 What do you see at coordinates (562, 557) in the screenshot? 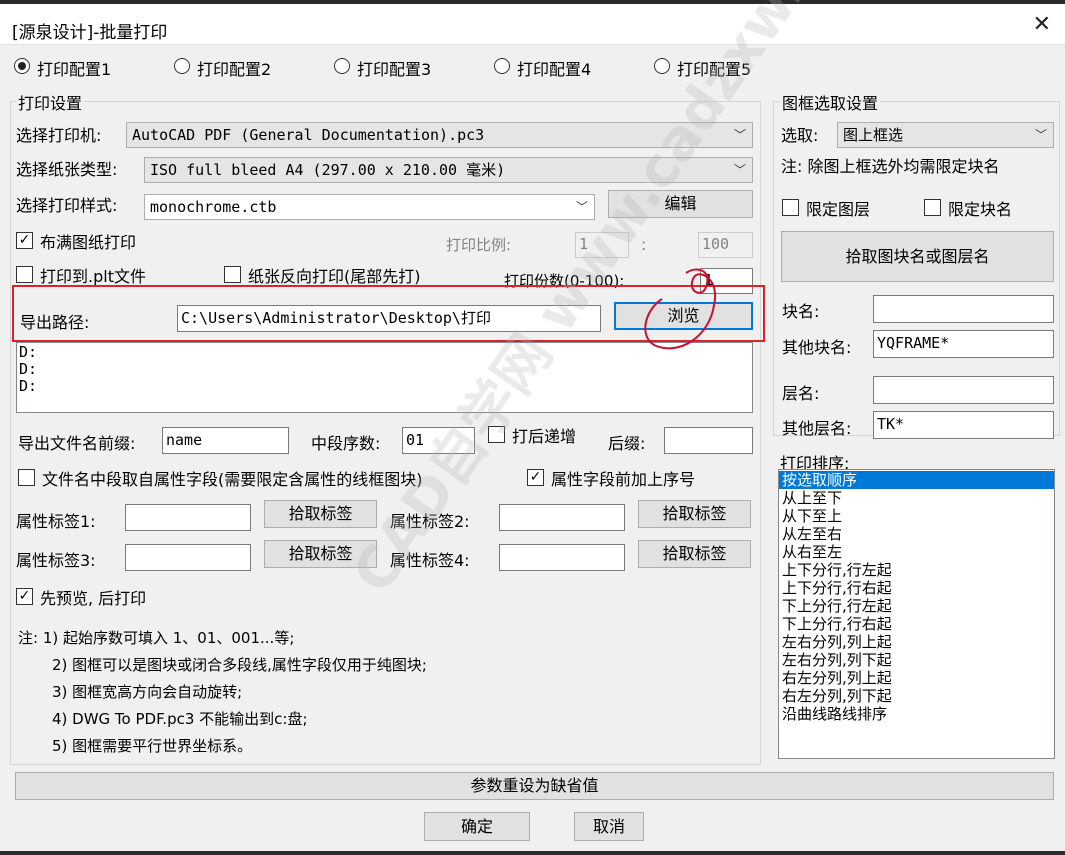
I see `attr-tag4-input` at bounding box center [562, 557].